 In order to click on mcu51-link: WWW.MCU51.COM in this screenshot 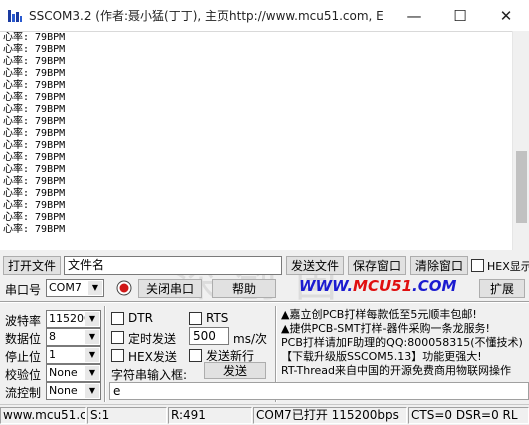, I will do `click(377, 286)`.